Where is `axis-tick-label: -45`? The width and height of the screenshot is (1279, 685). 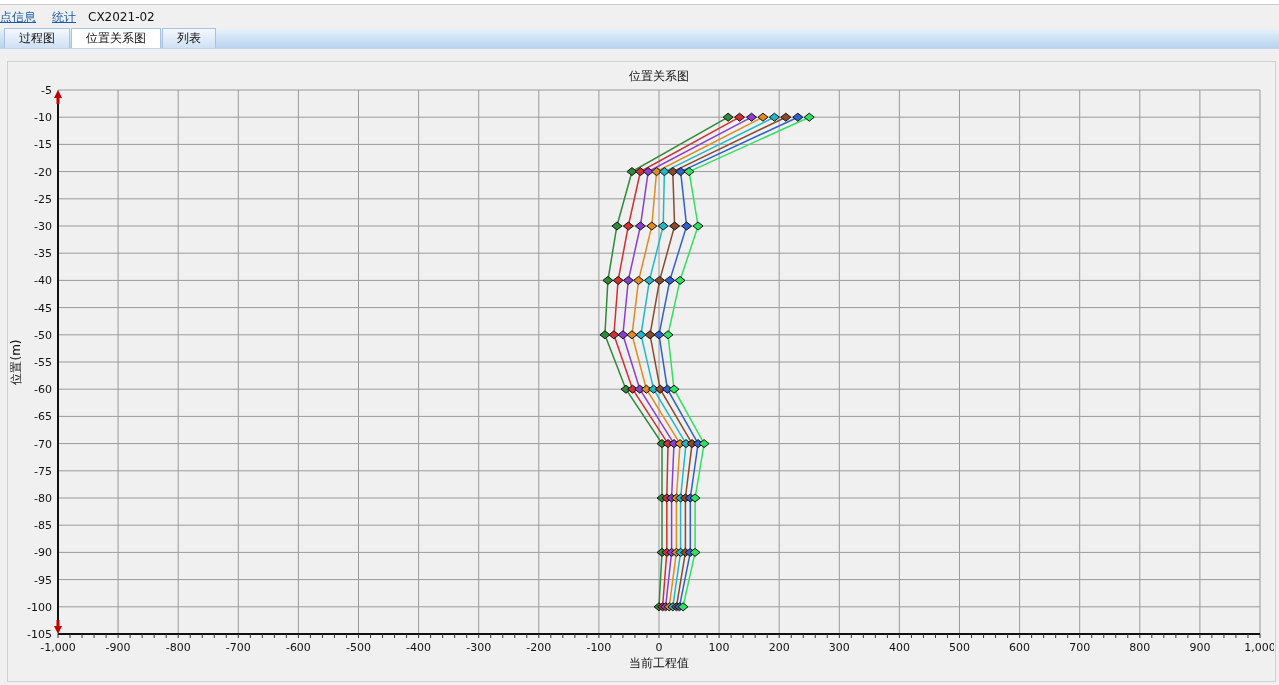
axis-tick-label: -45 is located at coordinates (43, 308).